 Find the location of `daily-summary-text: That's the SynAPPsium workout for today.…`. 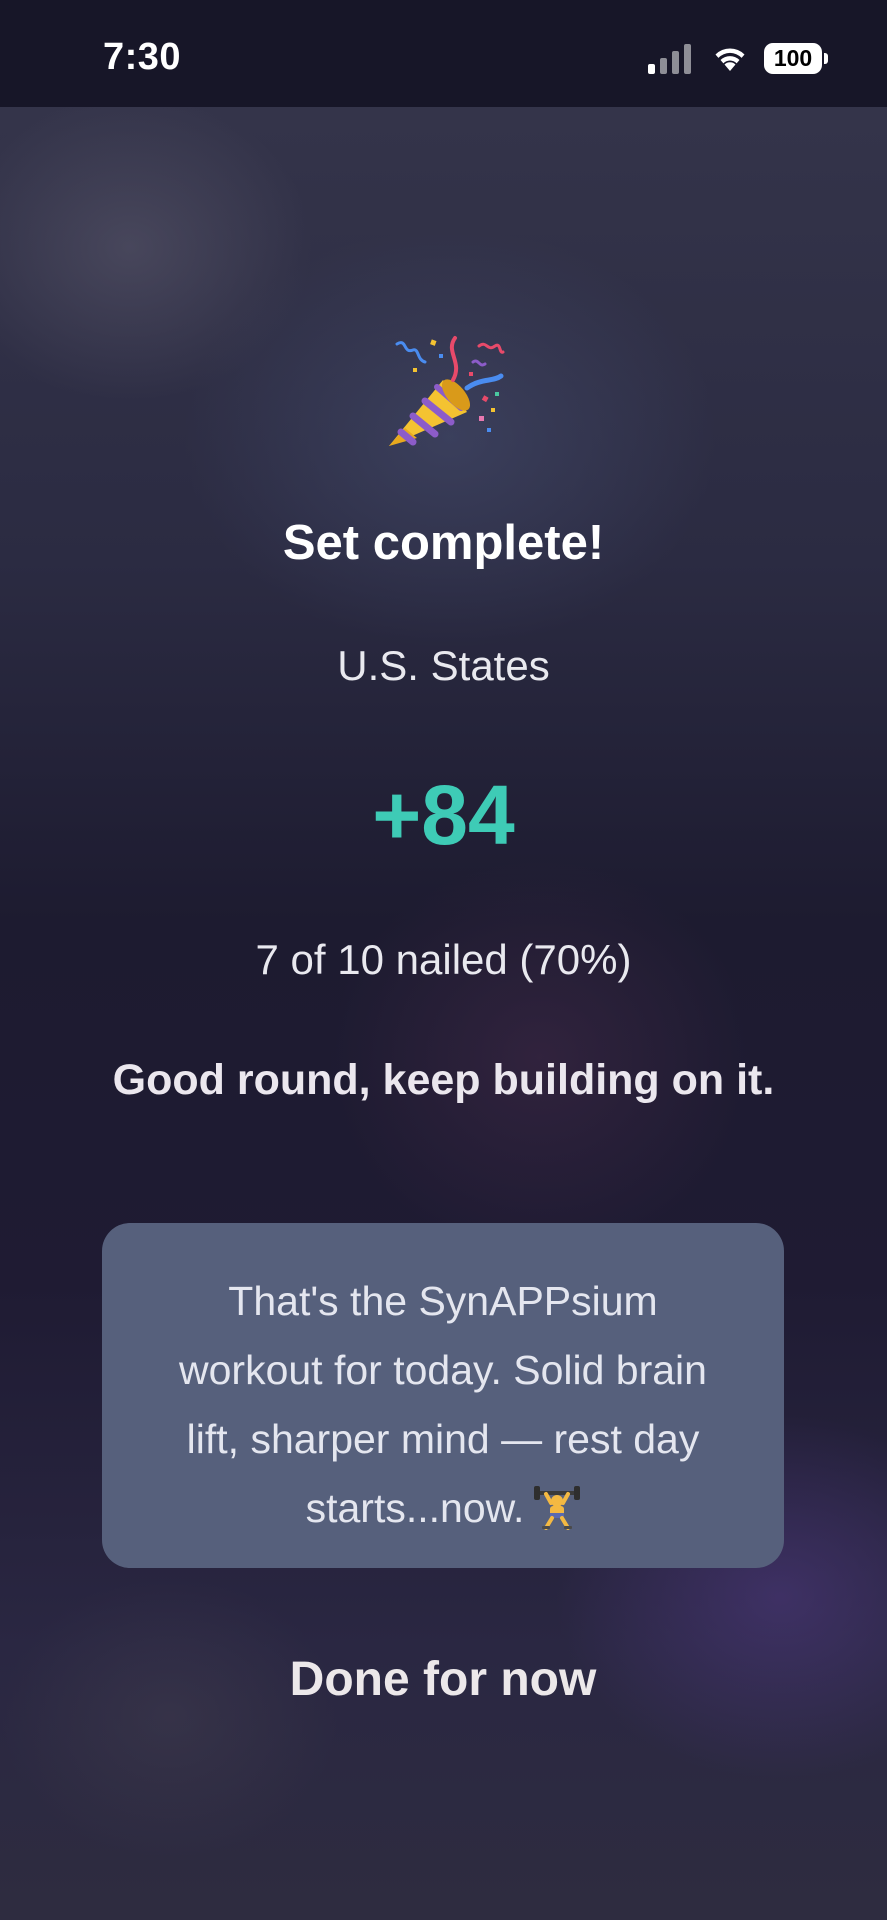

daily-summary-text: That's the SynAPPsium workout for today.… is located at coordinates (443, 1405).